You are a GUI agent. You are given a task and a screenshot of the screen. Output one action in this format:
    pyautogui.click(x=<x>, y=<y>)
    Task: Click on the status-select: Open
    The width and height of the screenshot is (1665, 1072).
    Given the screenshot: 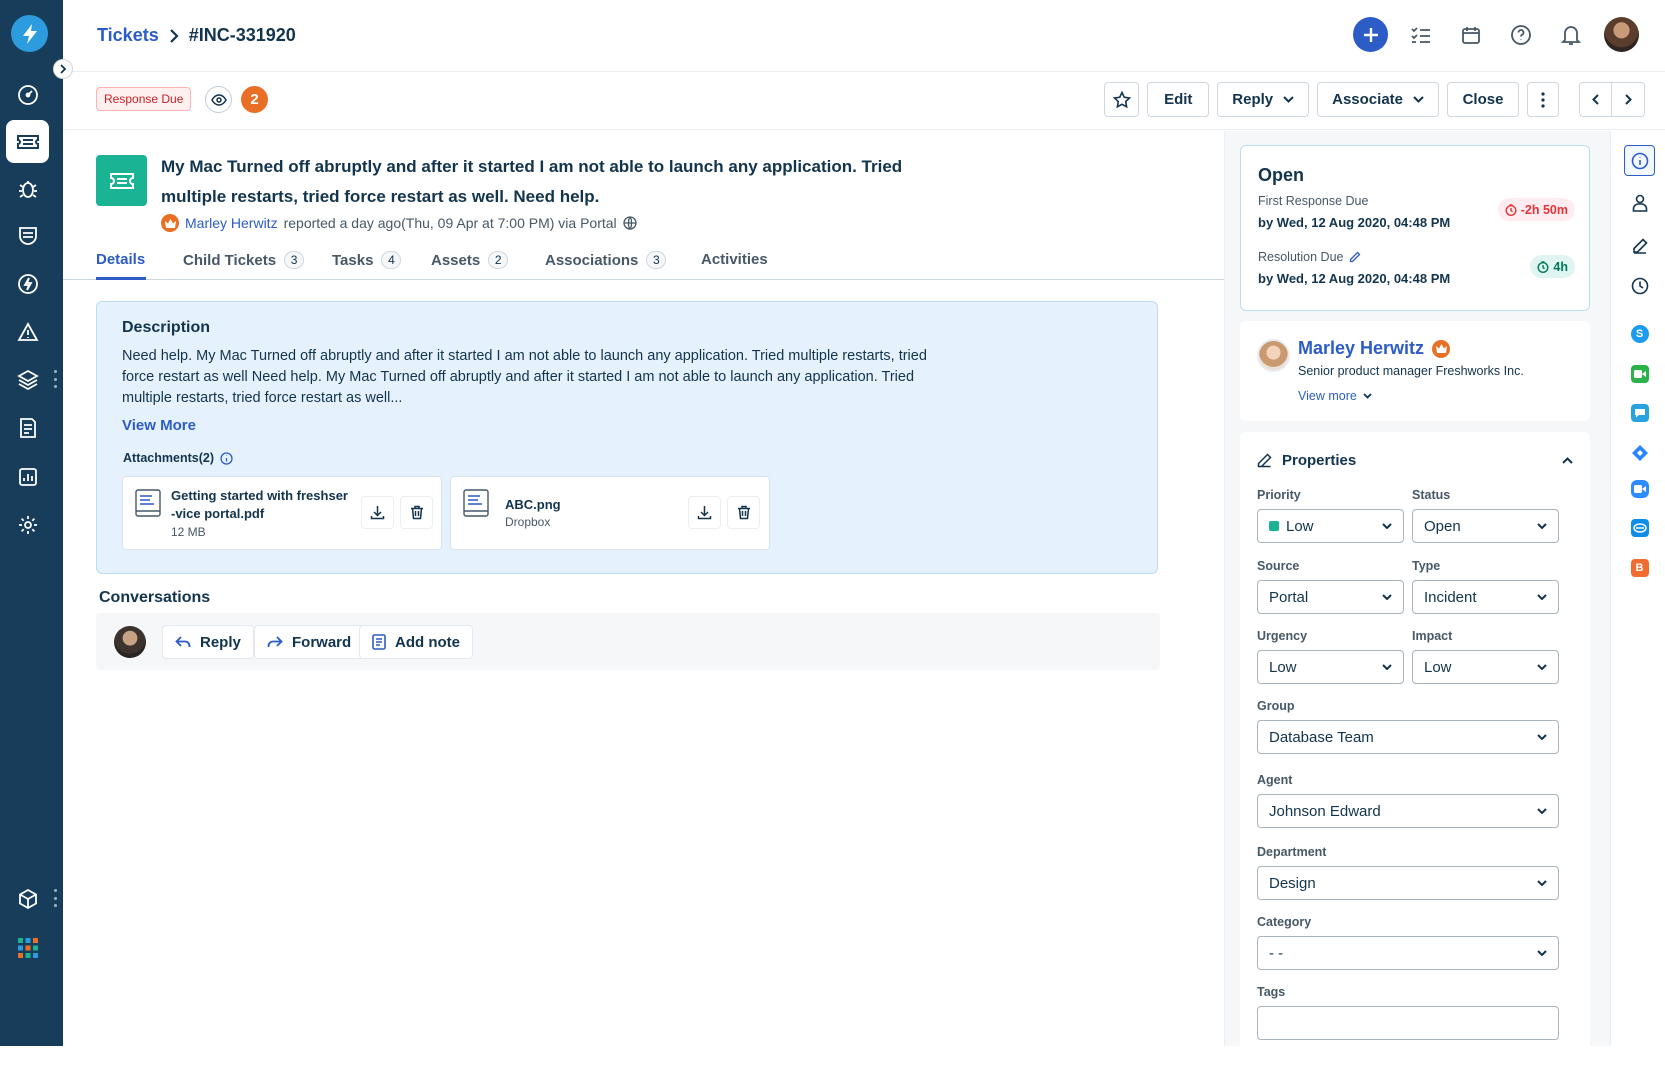 What is the action you would take?
    pyautogui.click(x=1485, y=526)
    